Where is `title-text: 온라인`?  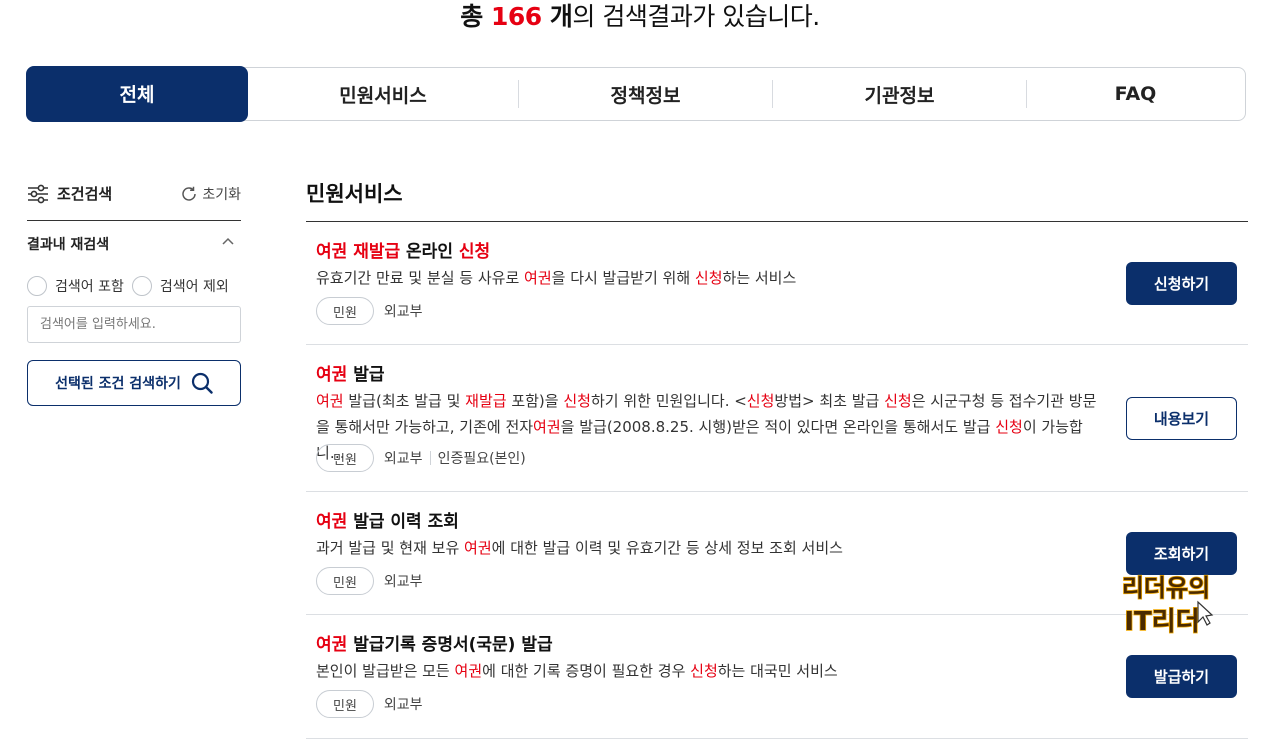 title-text: 온라인 is located at coordinates (429, 252).